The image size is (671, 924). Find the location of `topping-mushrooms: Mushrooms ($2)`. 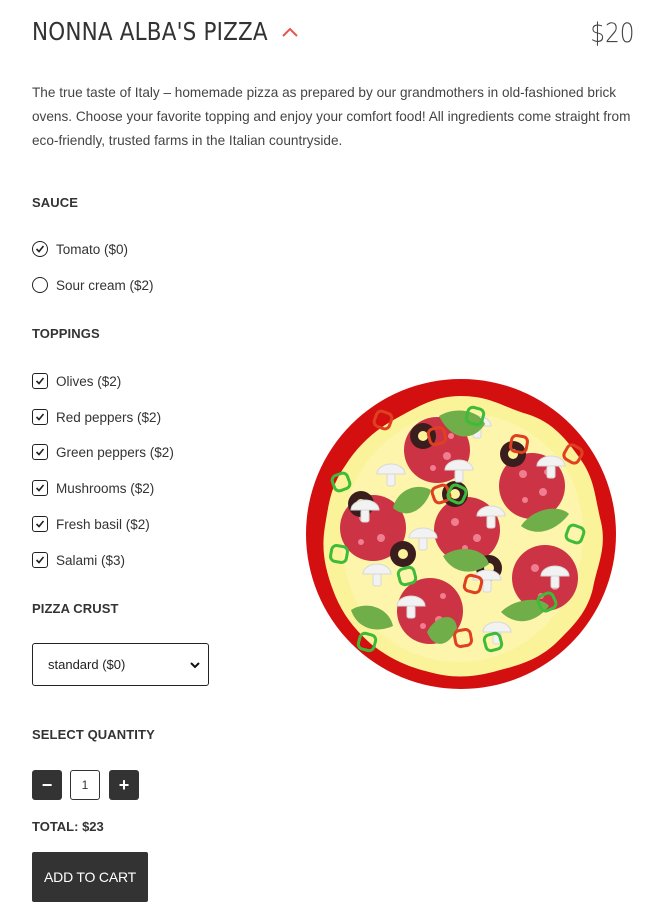

topping-mushrooms: Mushrooms ($2) is located at coordinates (93, 488).